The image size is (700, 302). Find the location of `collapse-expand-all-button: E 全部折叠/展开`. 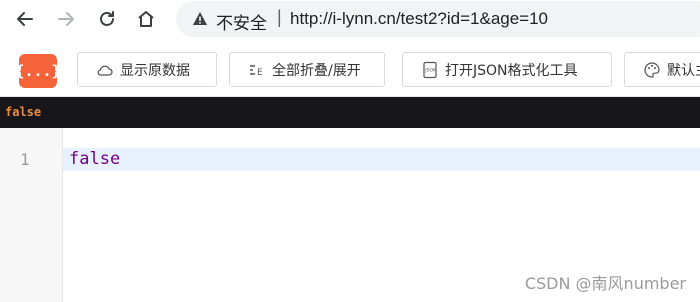

collapse-expand-all-button: E 全部折叠/展开 is located at coordinates (307, 69).